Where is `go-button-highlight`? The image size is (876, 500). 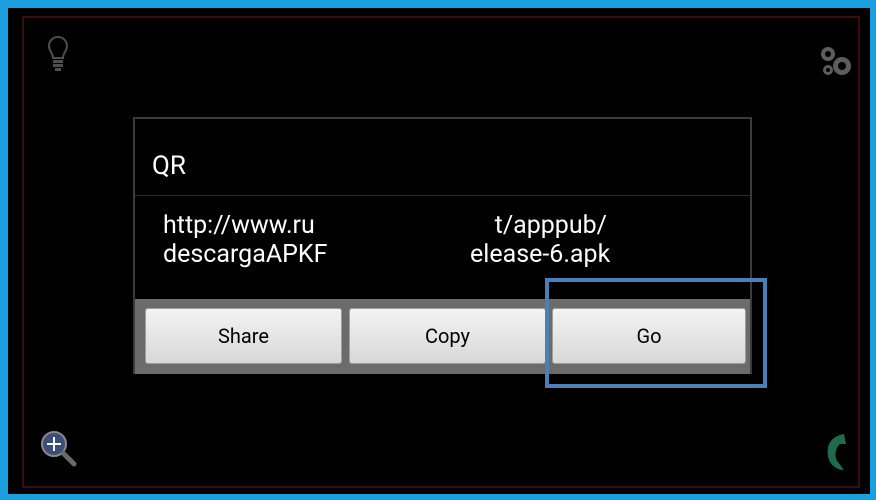 go-button-highlight is located at coordinates (656, 333).